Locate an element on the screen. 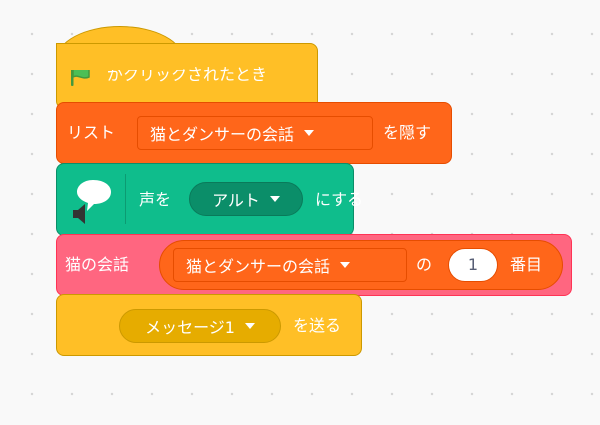 The width and height of the screenshot is (600, 425). message-dropdown-value: メッセージ1 is located at coordinates (190, 327).